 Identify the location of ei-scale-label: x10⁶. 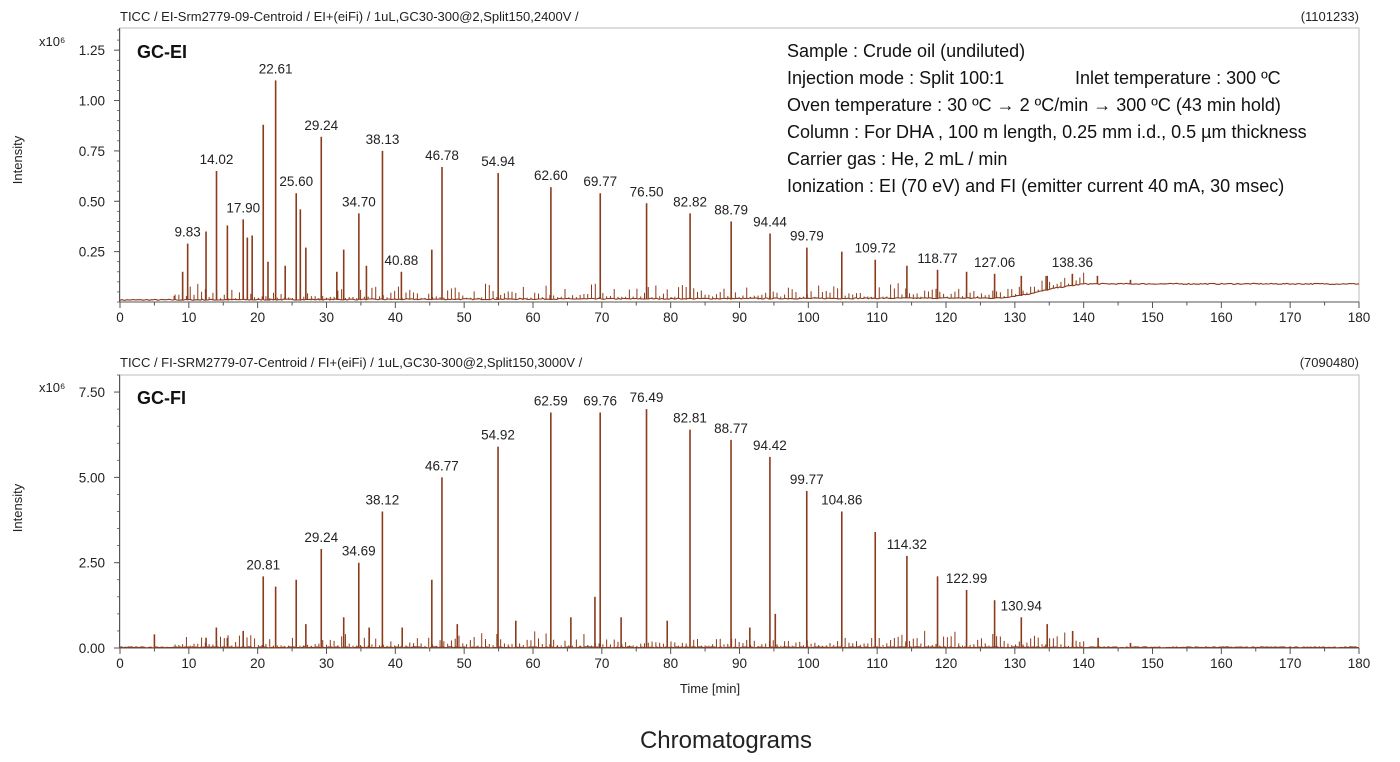
(52, 41).